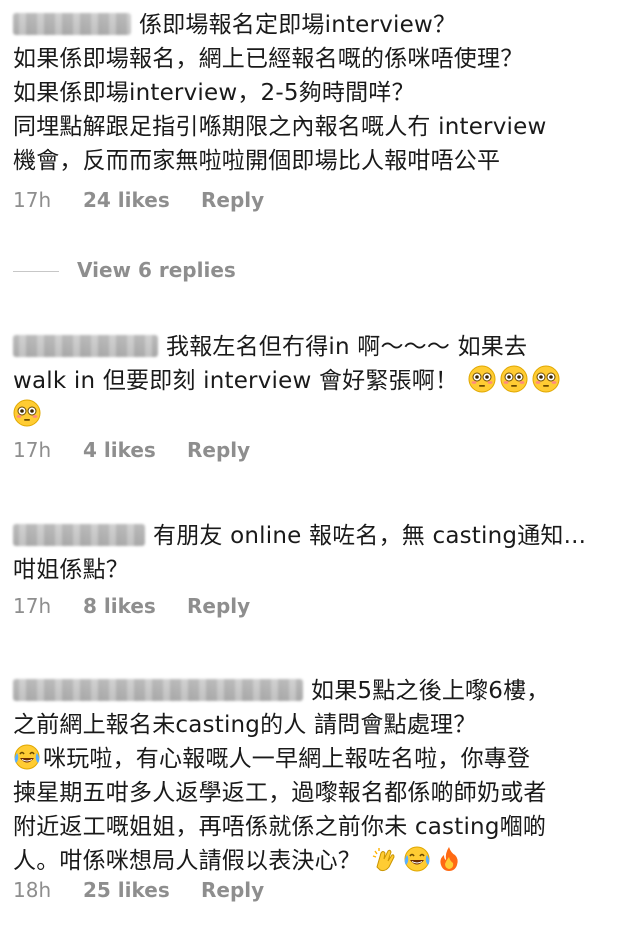  What do you see at coordinates (268, 59) in the screenshot?
I see `comment-line: 如果係即場報名，網上已經報名嘅的係咪唔使理？` at bounding box center [268, 59].